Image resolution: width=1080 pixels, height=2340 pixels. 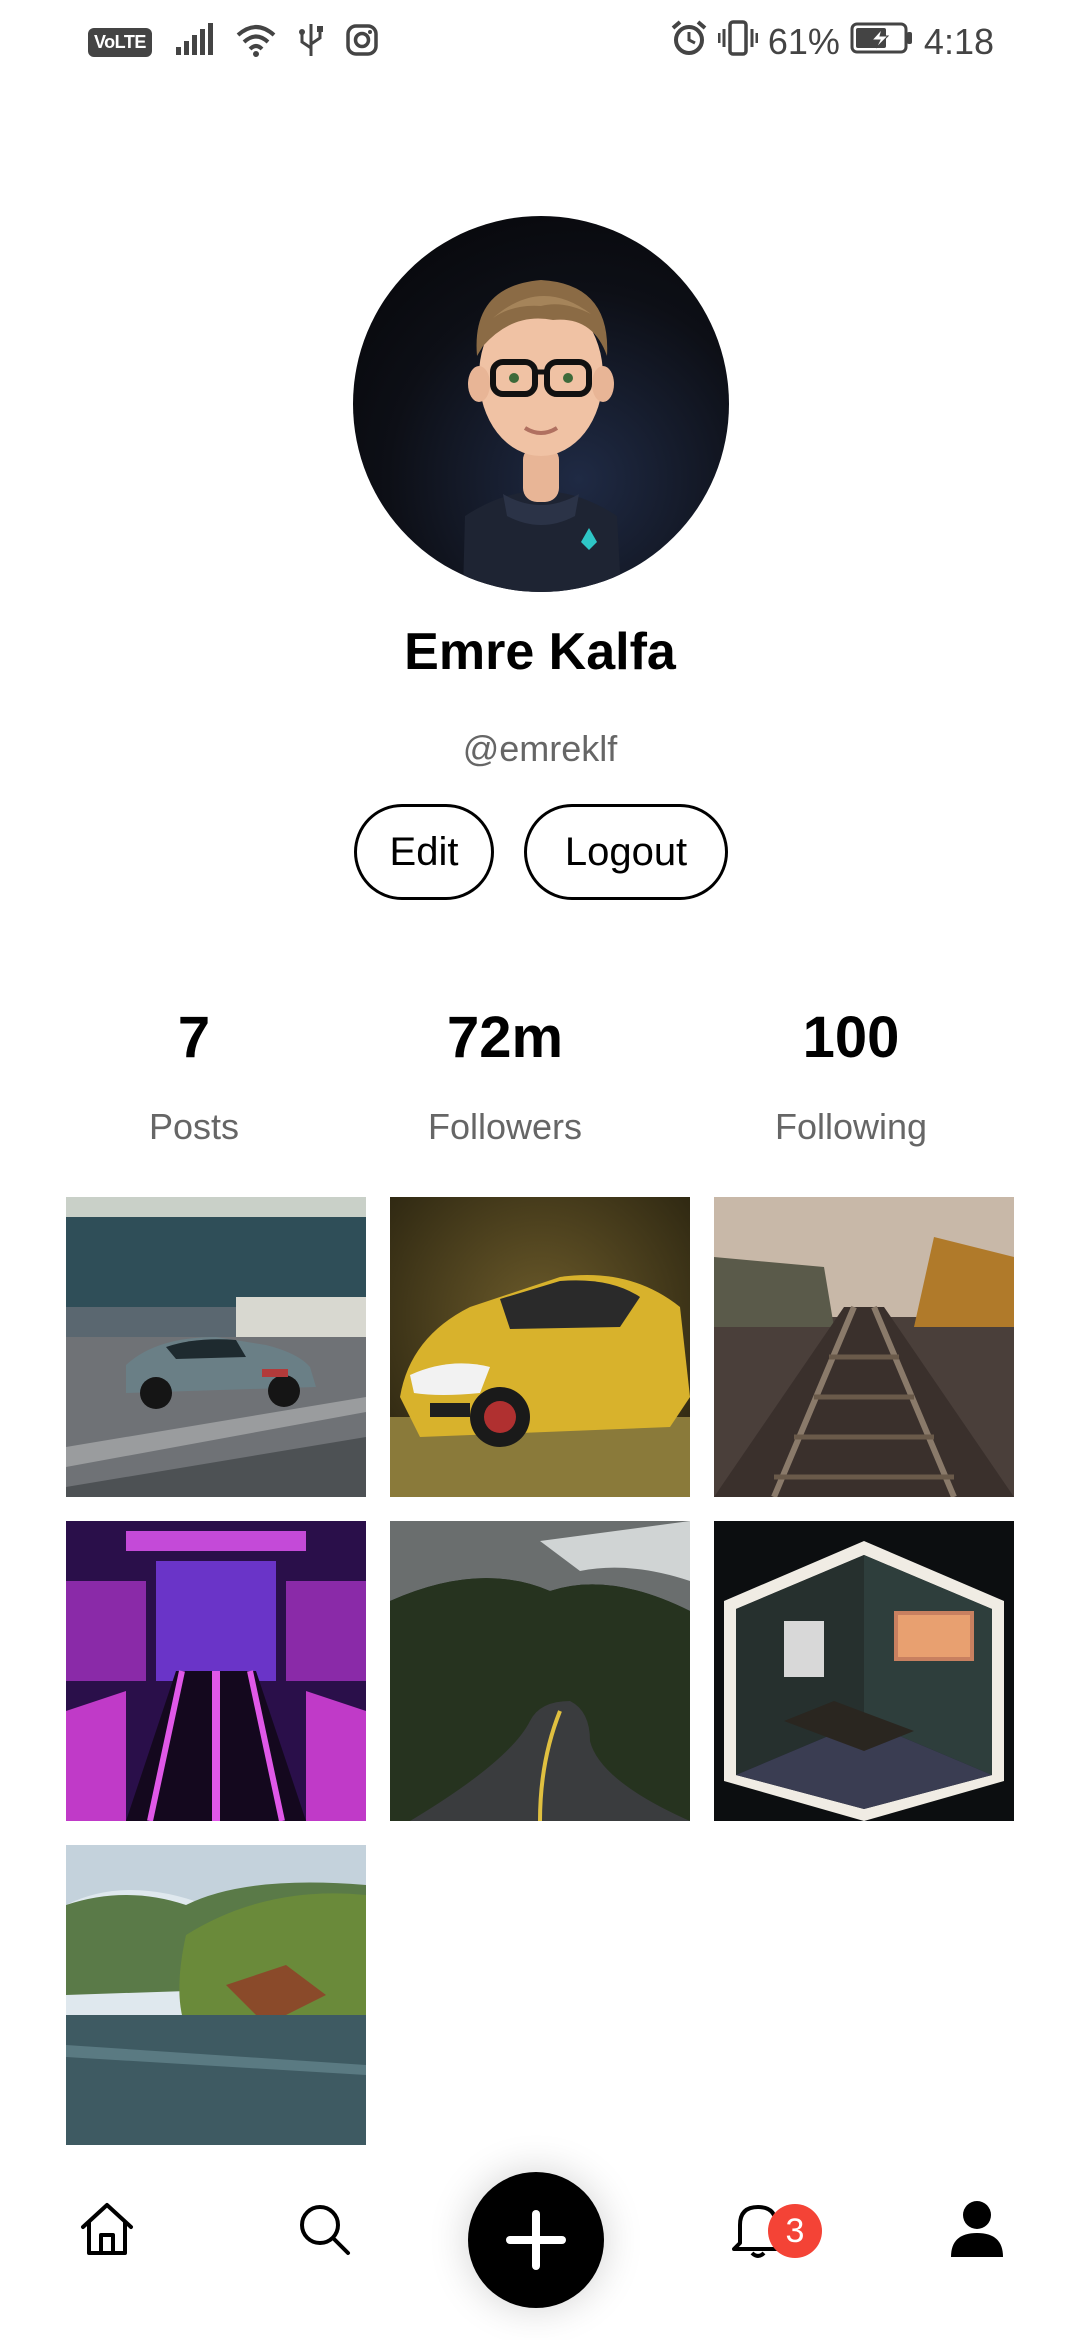 I want to click on status-bar-left: VoLTE, so click(x=233, y=42).